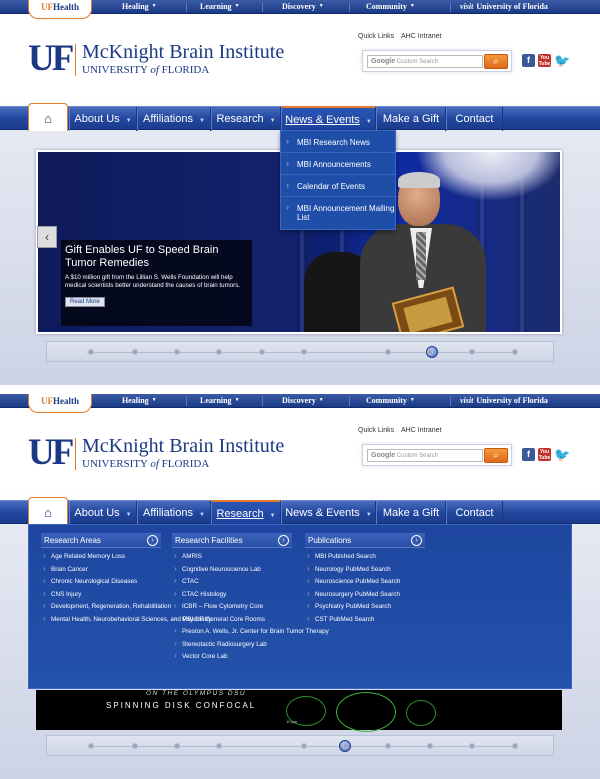 This screenshot has height=779, width=600. What do you see at coordinates (365, 619) in the screenshot?
I see `mega-menu-link: CST PubMed Search` at bounding box center [365, 619].